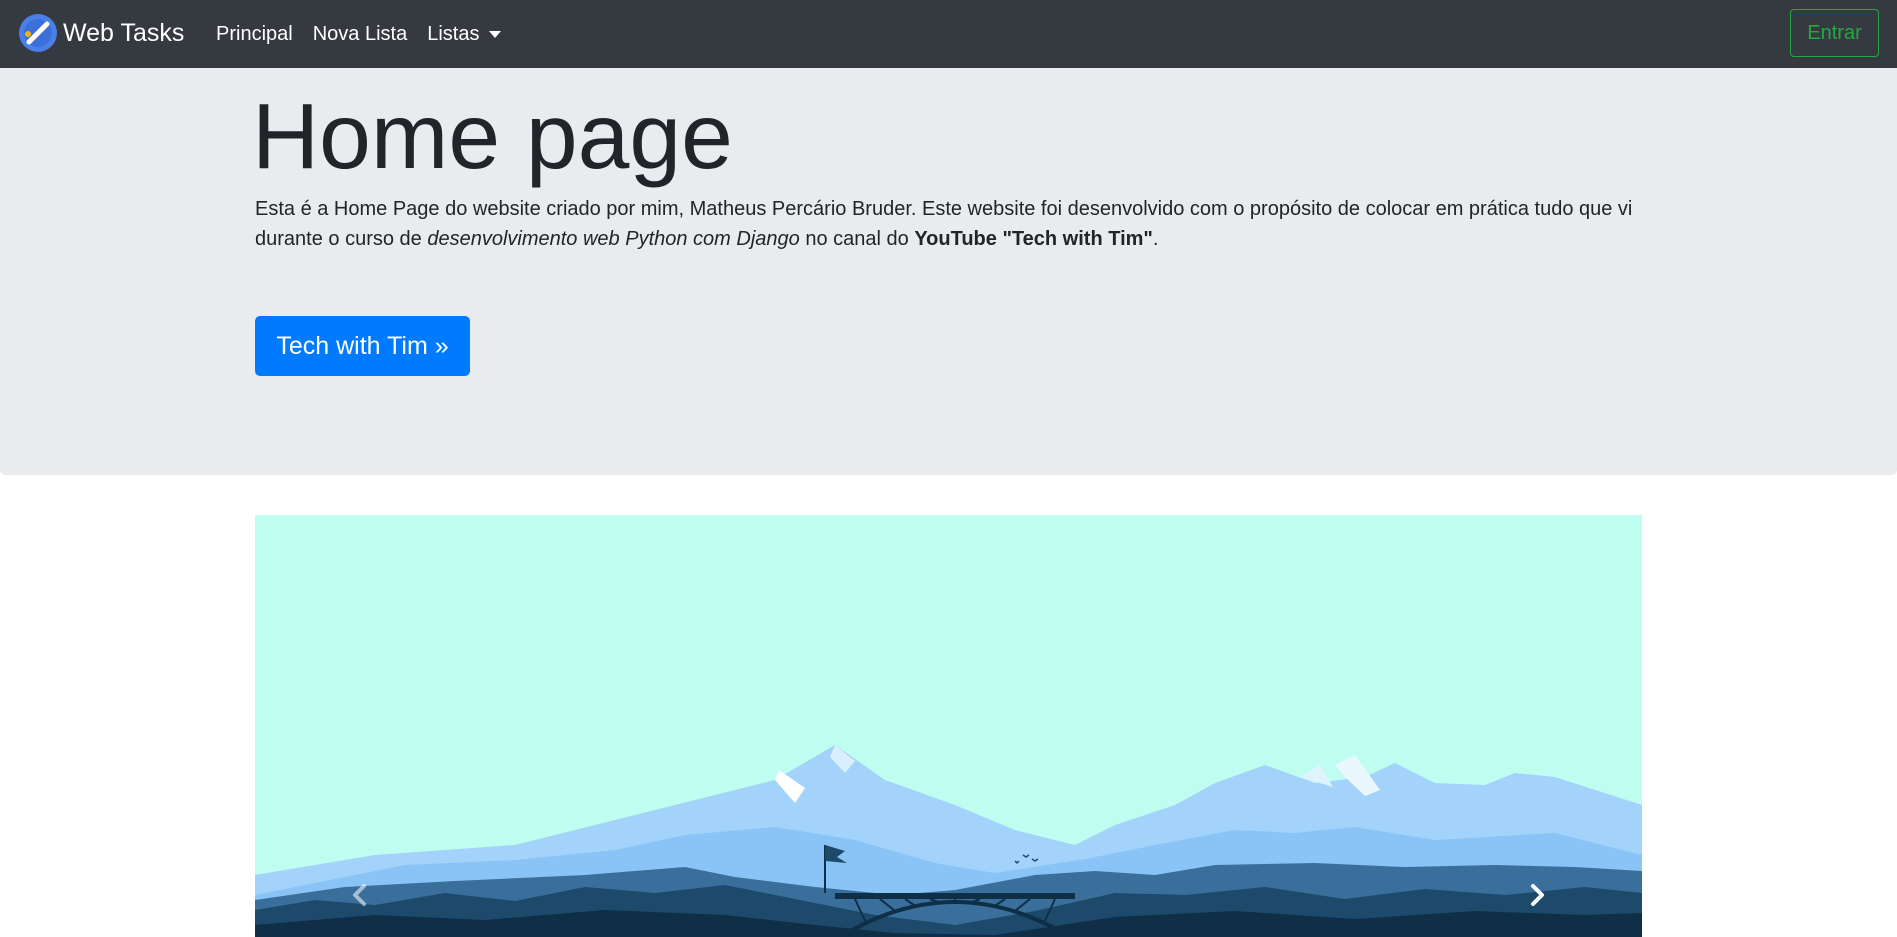 The image size is (1897, 937). I want to click on brand-link: Web Tasks, so click(101, 33).